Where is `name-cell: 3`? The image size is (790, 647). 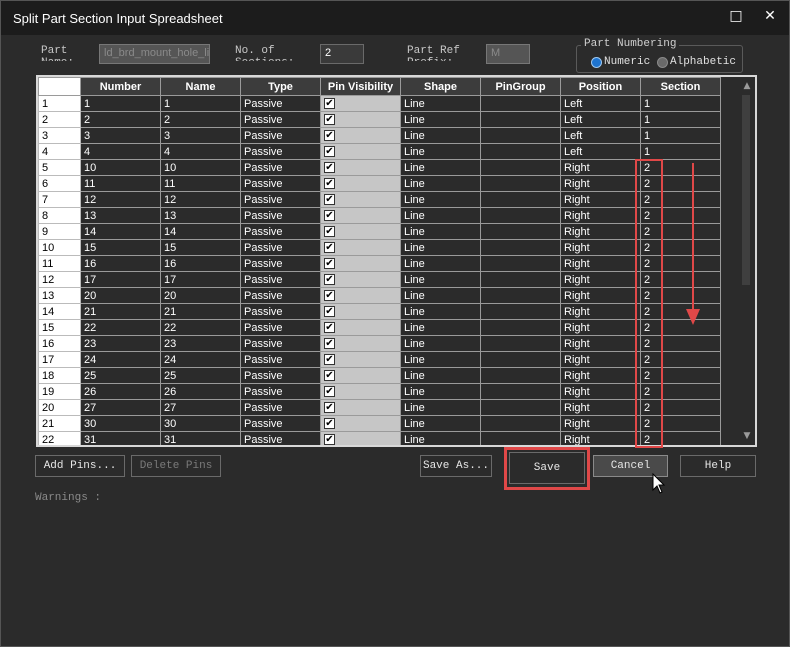 name-cell: 3 is located at coordinates (200, 135).